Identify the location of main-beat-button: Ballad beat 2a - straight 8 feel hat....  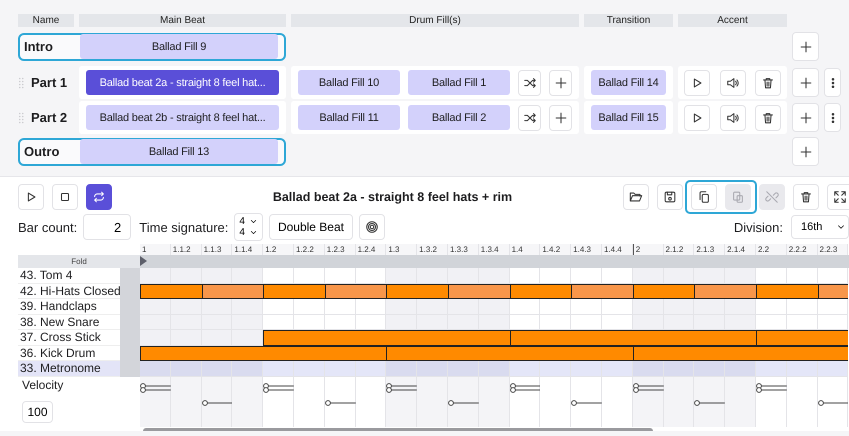
(182, 82).